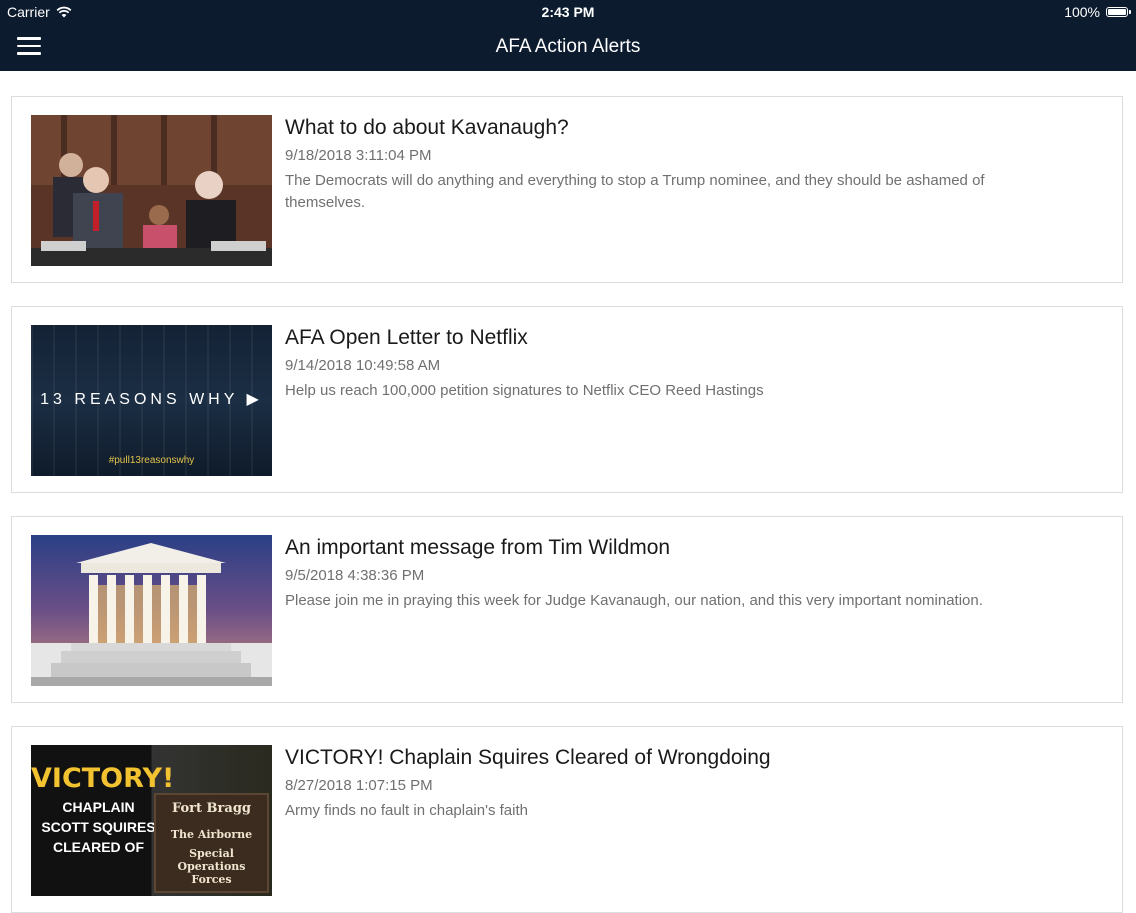 The image size is (1136, 913). Describe the element at coordinates (98, 847) in the screenshot. I see `thumbnail-subheadline-line: CLEARED OF` at that location.